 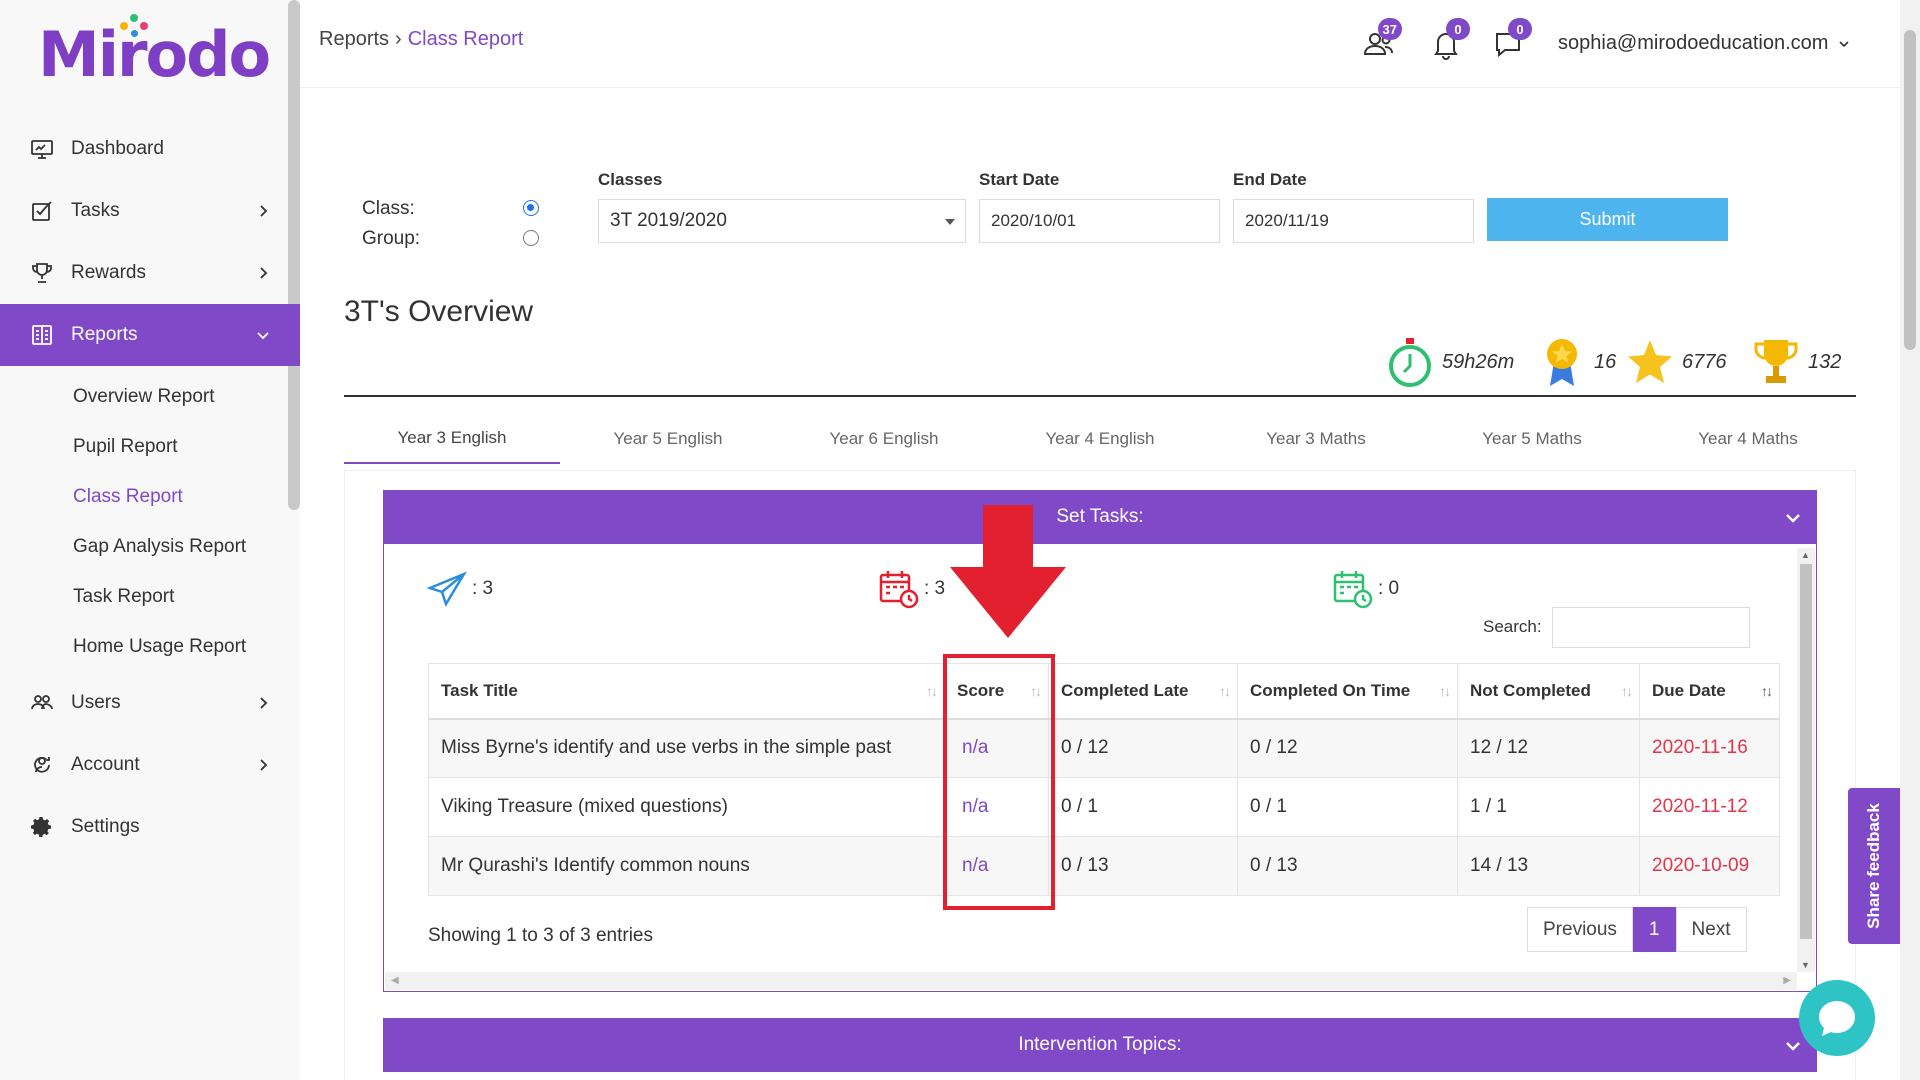 I want to click on scroll-left-icon: ◀, so click(x=395, y=980).